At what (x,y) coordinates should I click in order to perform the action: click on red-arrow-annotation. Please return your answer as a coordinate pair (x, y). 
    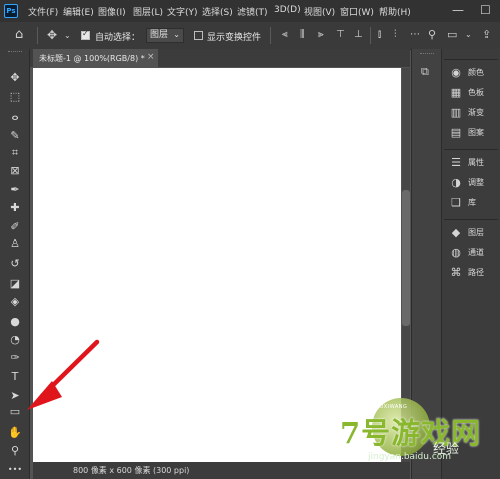
    Looking at the image, I should click on (63, 374).